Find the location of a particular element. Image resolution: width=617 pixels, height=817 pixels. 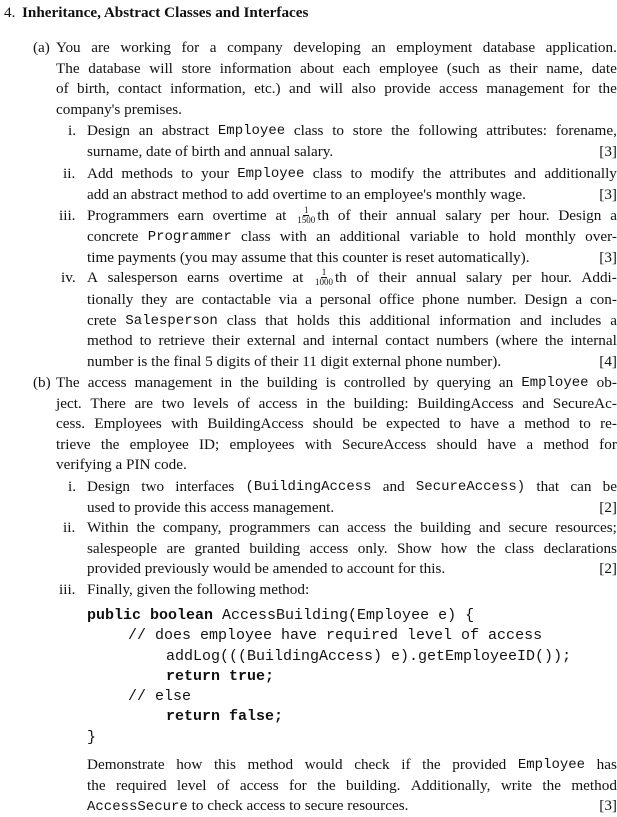

word: class is located at coordinates (327, 173).